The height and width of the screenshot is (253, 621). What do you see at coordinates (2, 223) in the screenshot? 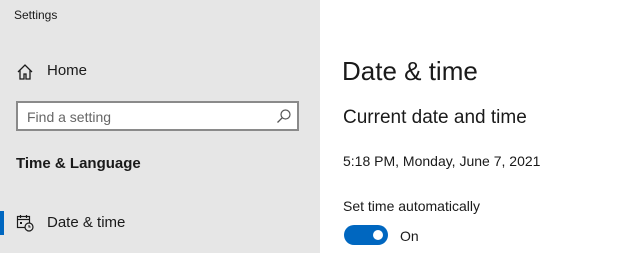
I see `selected-indicator` at bounding box center [2, 223].